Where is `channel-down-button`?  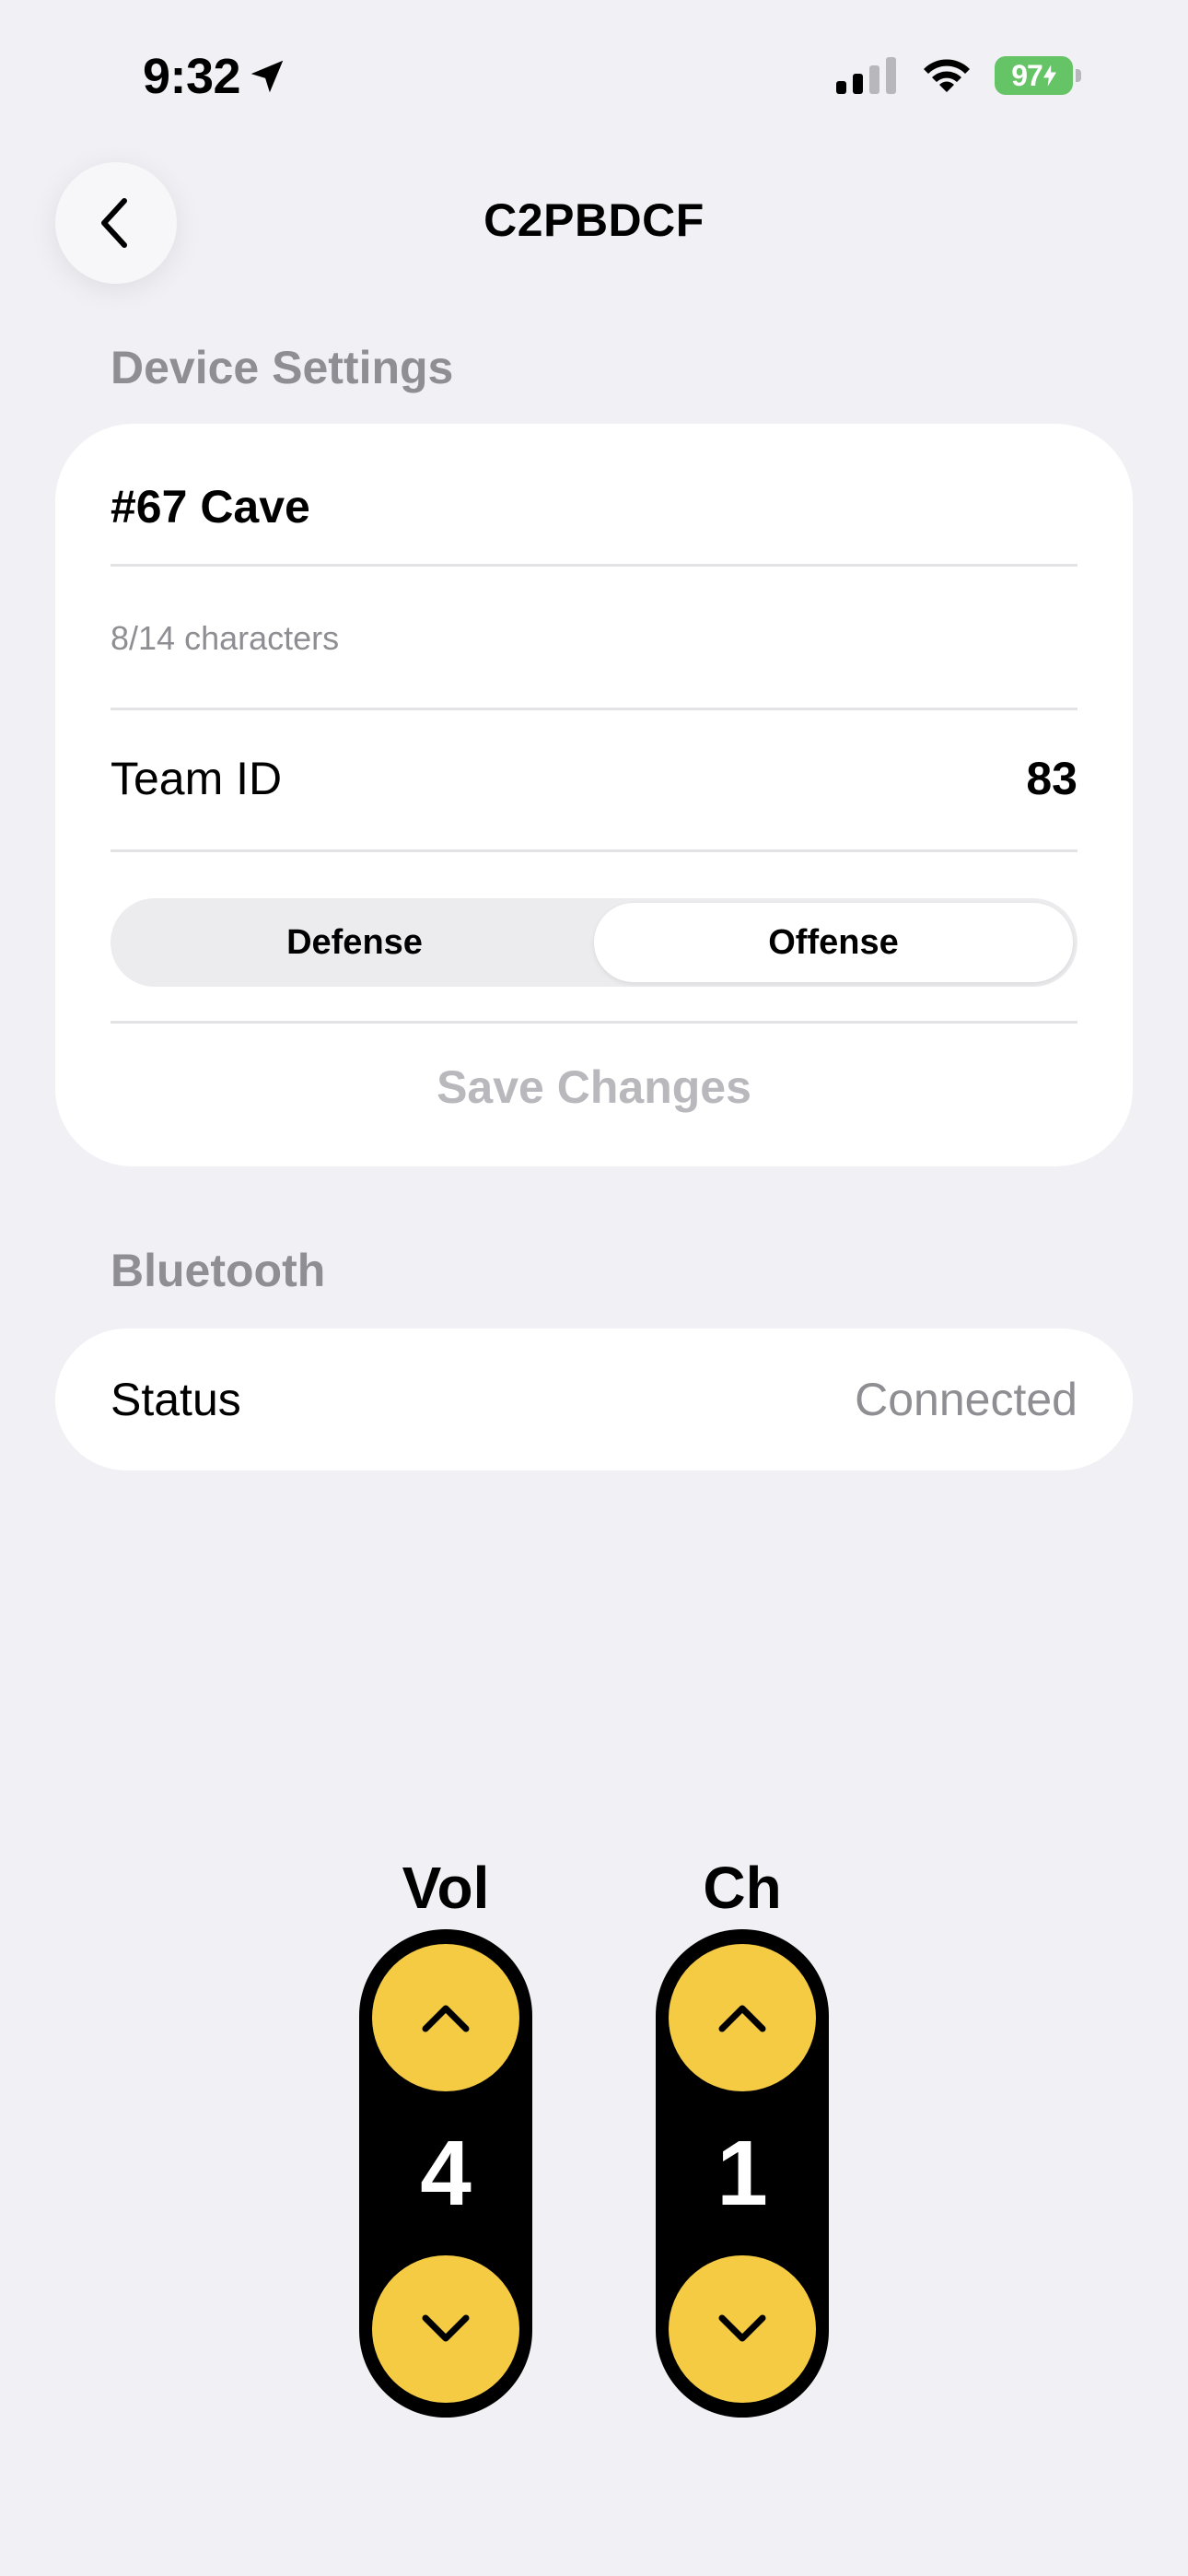 channel-down-button is located at coordinates (742, 2329).